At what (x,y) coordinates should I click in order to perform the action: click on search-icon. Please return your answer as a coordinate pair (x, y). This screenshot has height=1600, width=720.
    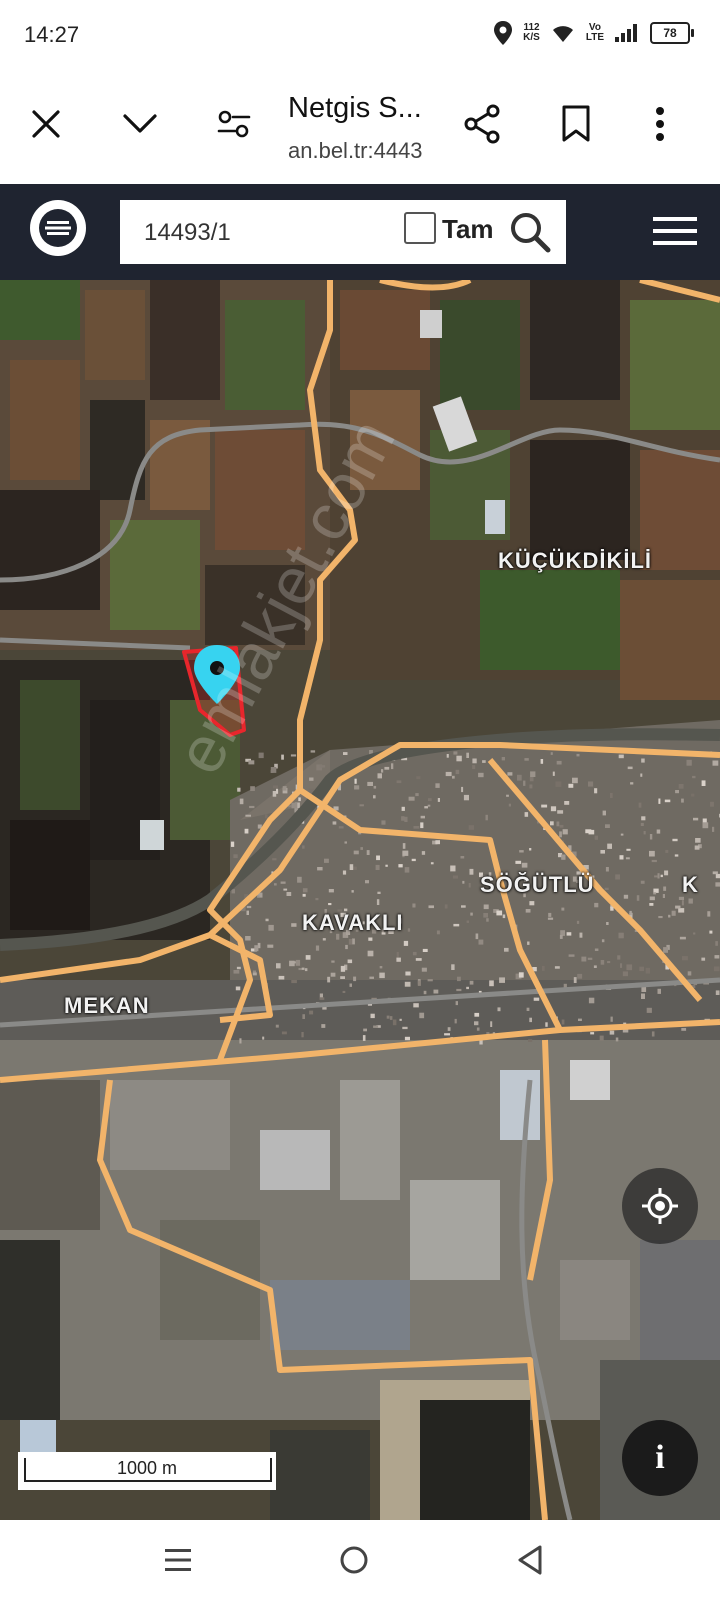
    Looking at the image, I should click on (530, 232).